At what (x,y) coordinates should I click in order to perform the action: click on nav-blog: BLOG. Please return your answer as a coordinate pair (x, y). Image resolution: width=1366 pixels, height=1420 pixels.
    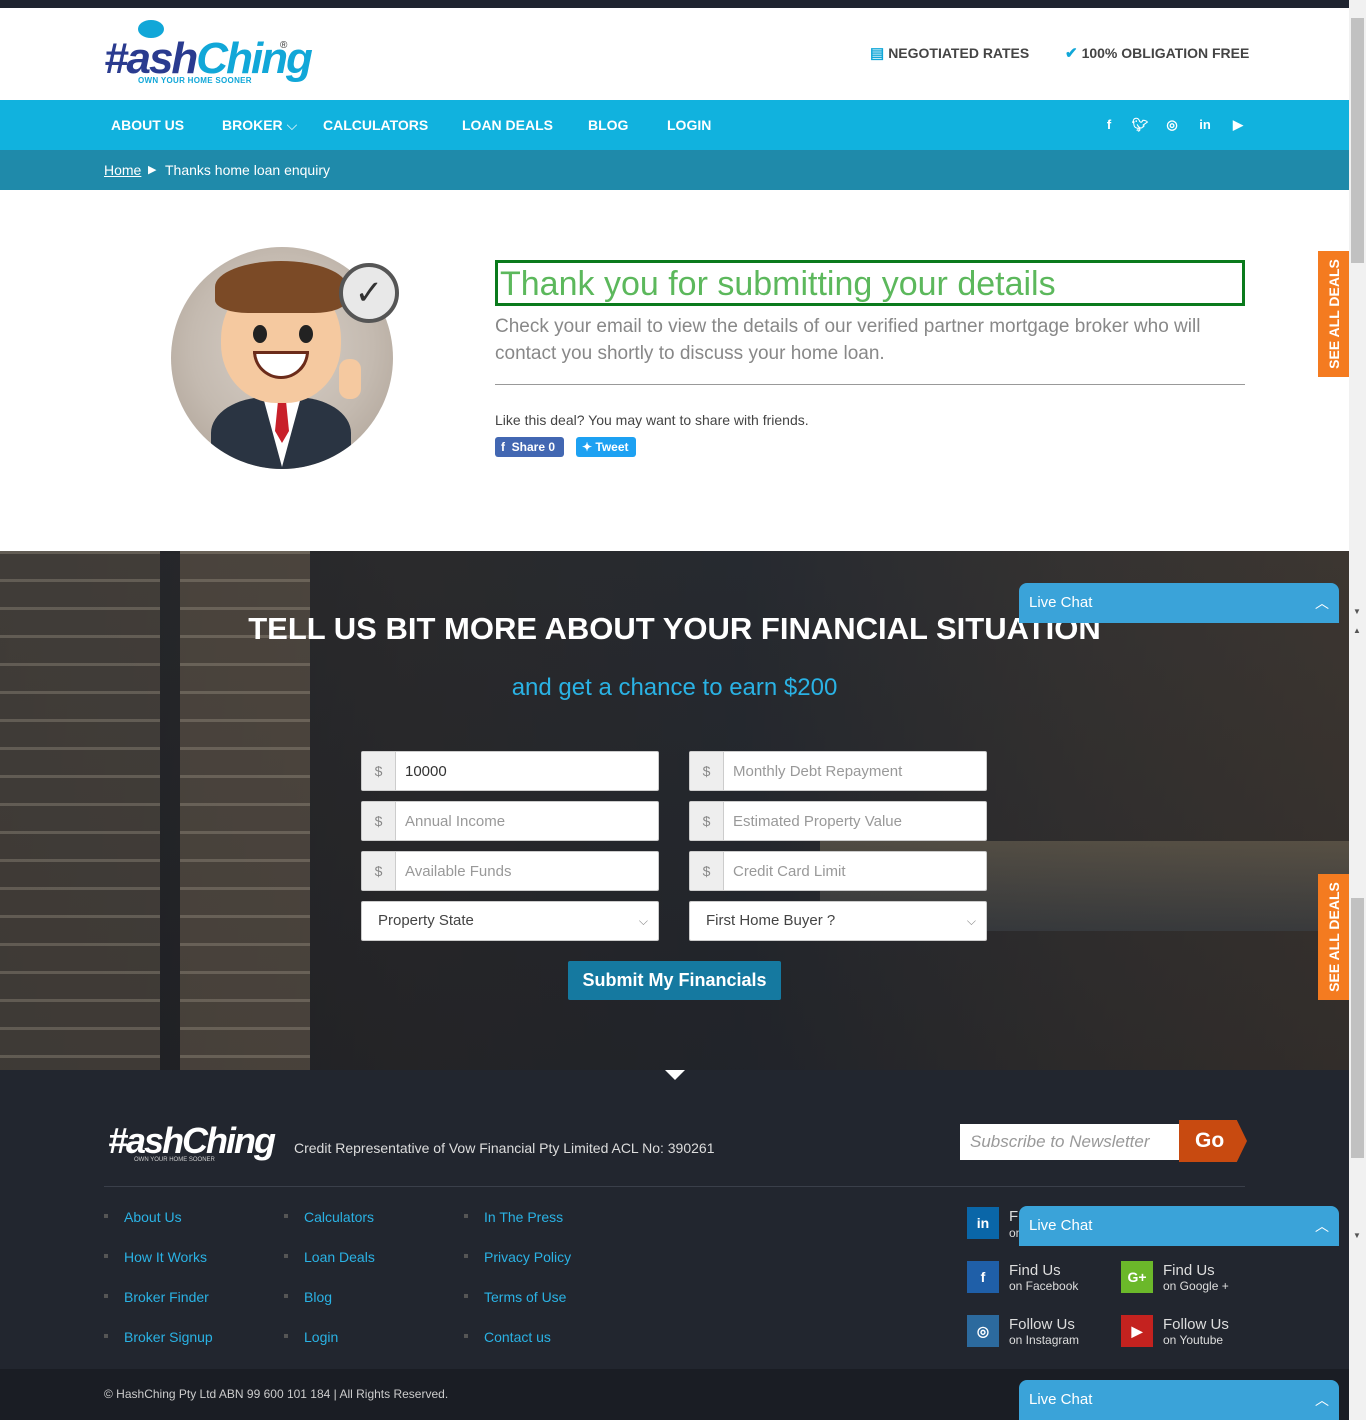
    Looking at the image, I should click on (608, 125).